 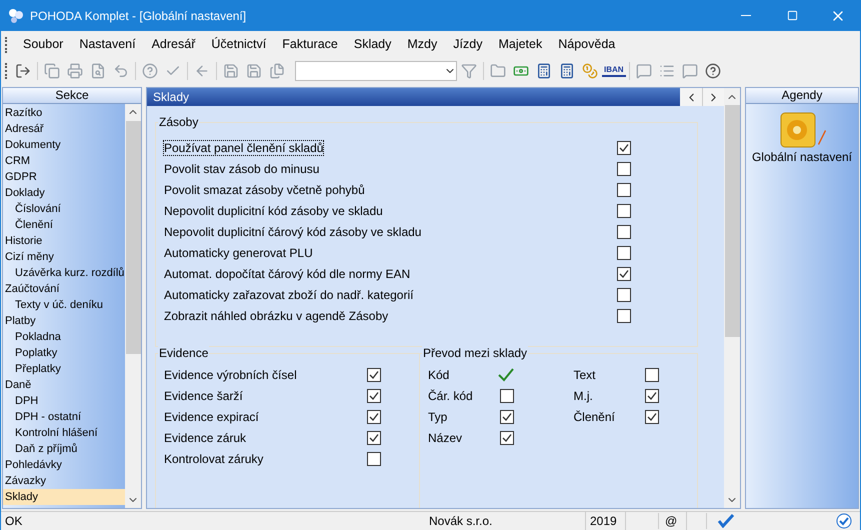 What do you see at coordinates (64, 241) in the screenshot?
I see `section-item: Historie` at bounding box center [64, 241].